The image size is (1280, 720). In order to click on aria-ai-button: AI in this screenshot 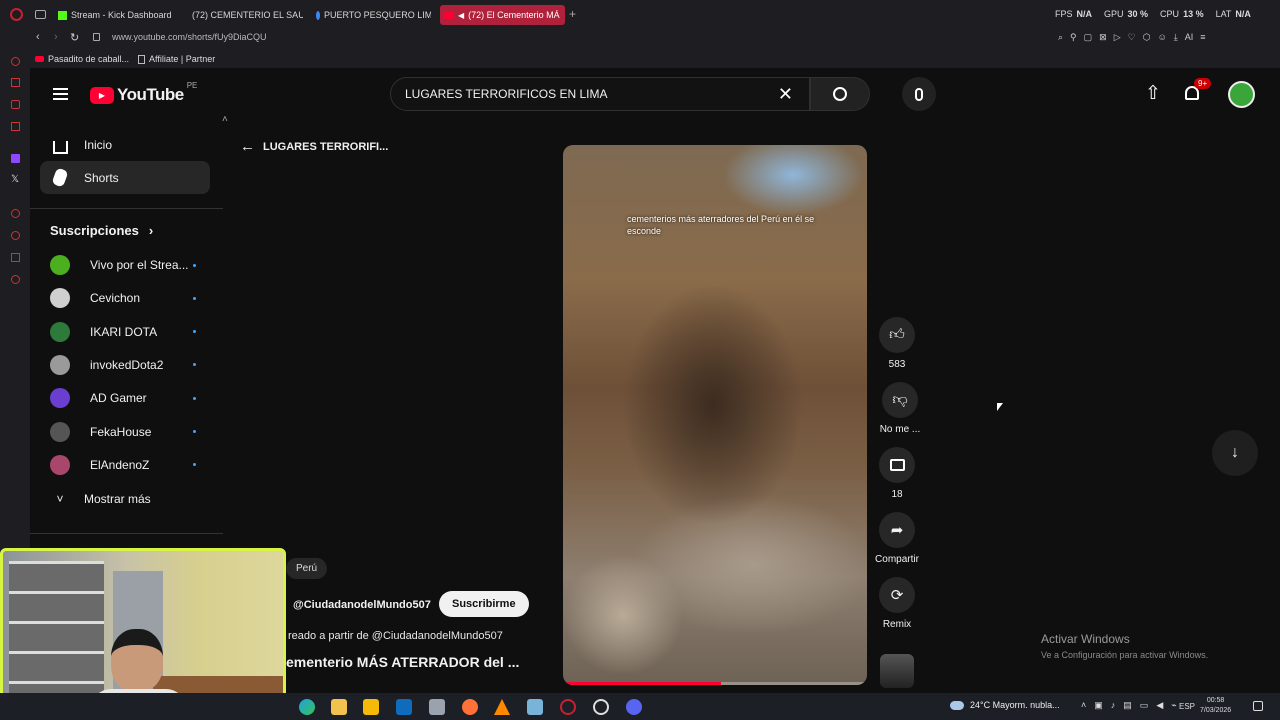, I will do `click(1189, 37)`.